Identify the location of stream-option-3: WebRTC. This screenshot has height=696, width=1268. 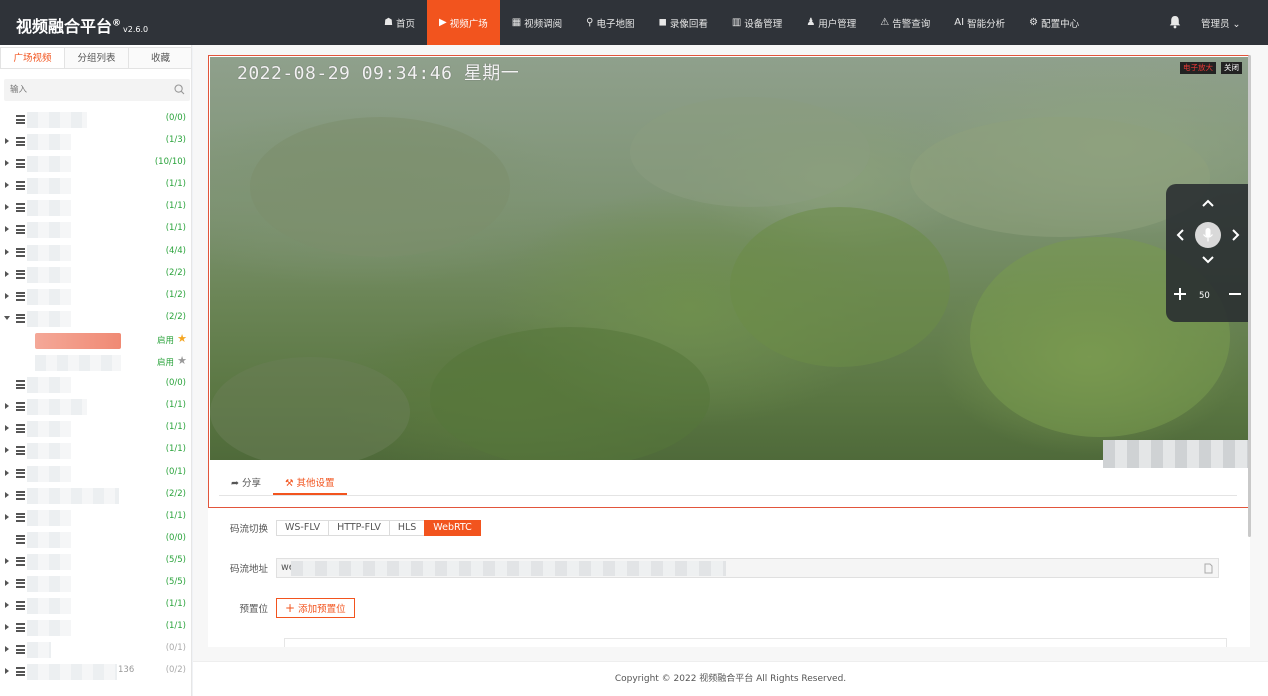
(452, 528).